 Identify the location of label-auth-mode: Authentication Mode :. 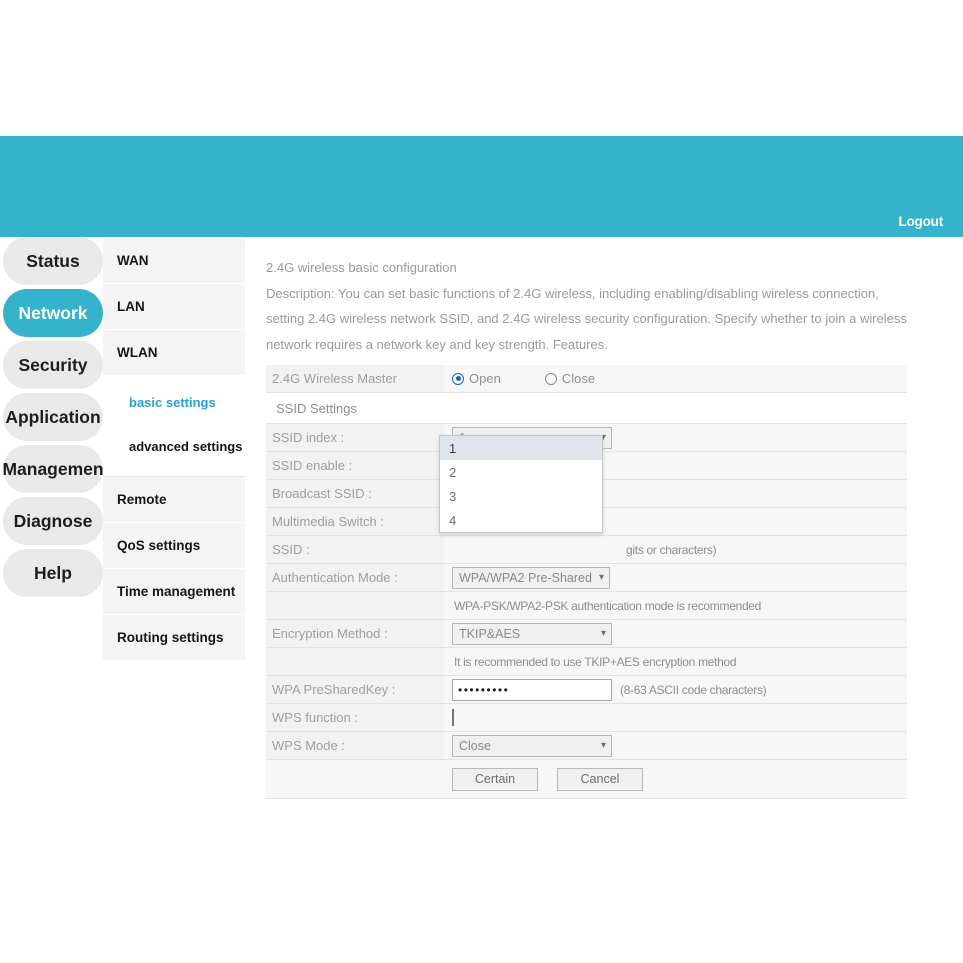
(355, 577).